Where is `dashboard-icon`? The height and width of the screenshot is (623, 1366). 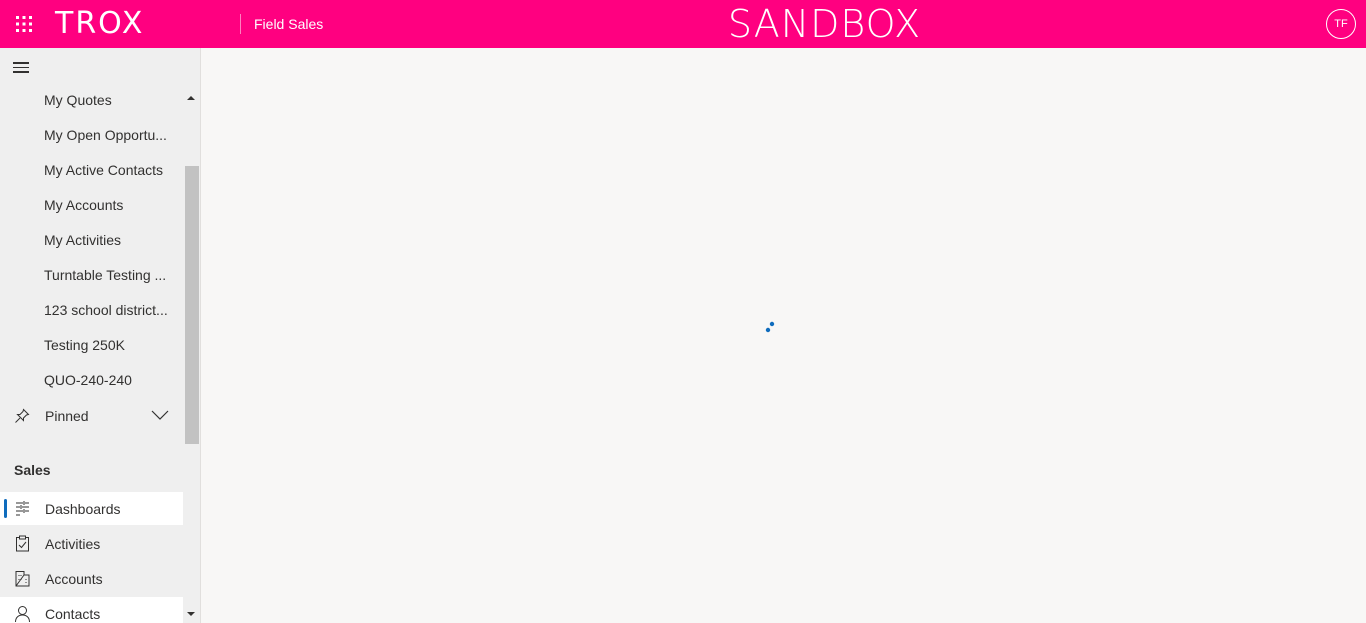 dashboard-icon is located at coordinates (22, 508).